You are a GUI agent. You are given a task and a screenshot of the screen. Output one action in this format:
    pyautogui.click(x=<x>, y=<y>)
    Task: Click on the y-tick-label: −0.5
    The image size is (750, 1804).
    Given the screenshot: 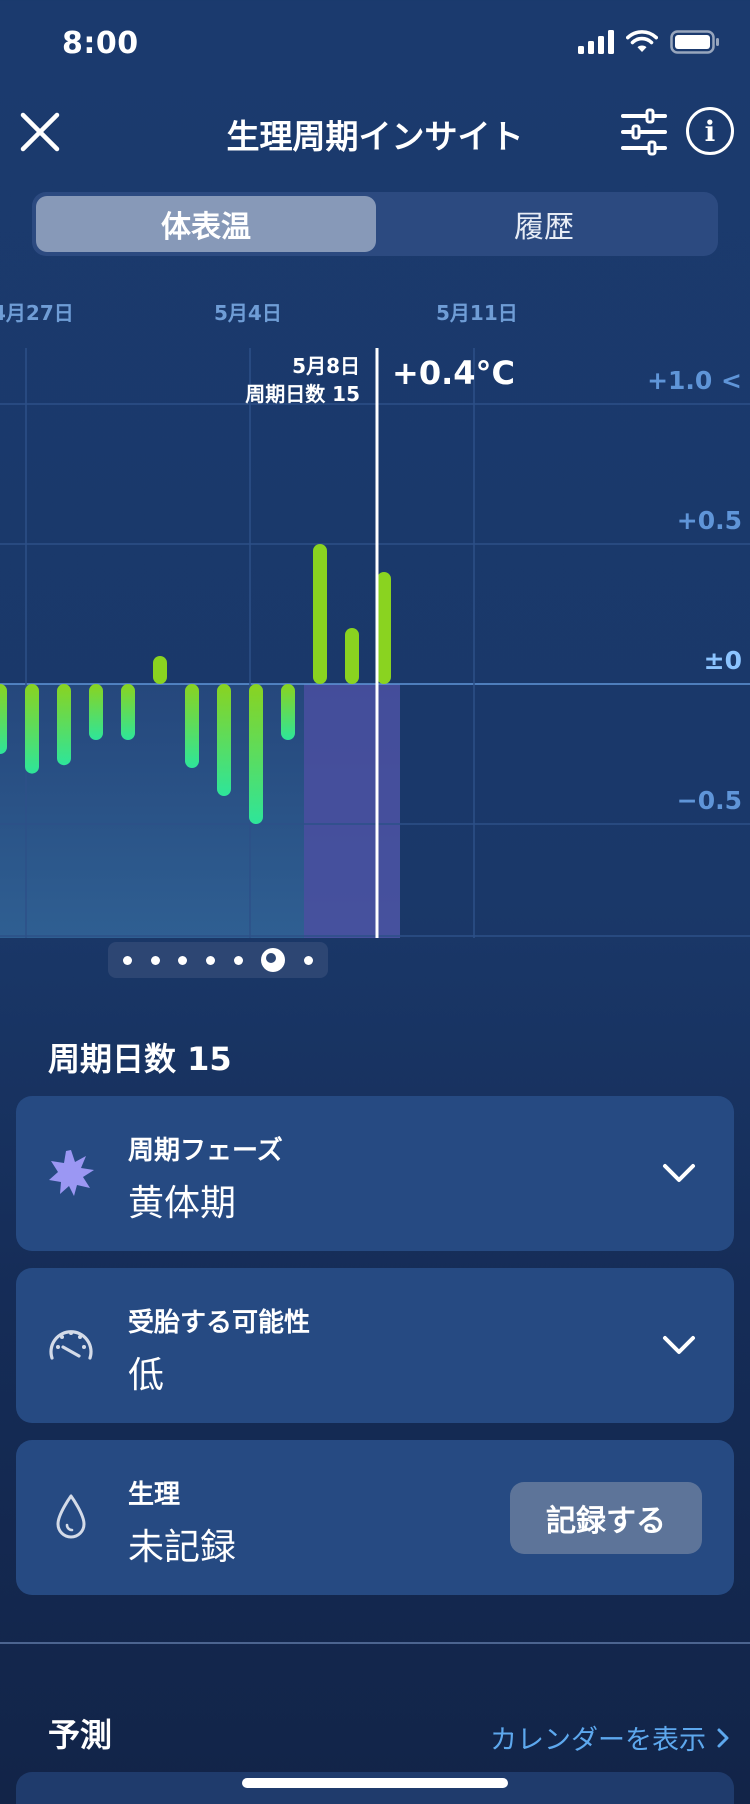 What is the action you would take?
    pyautogui.click(x=709, y=800)
    